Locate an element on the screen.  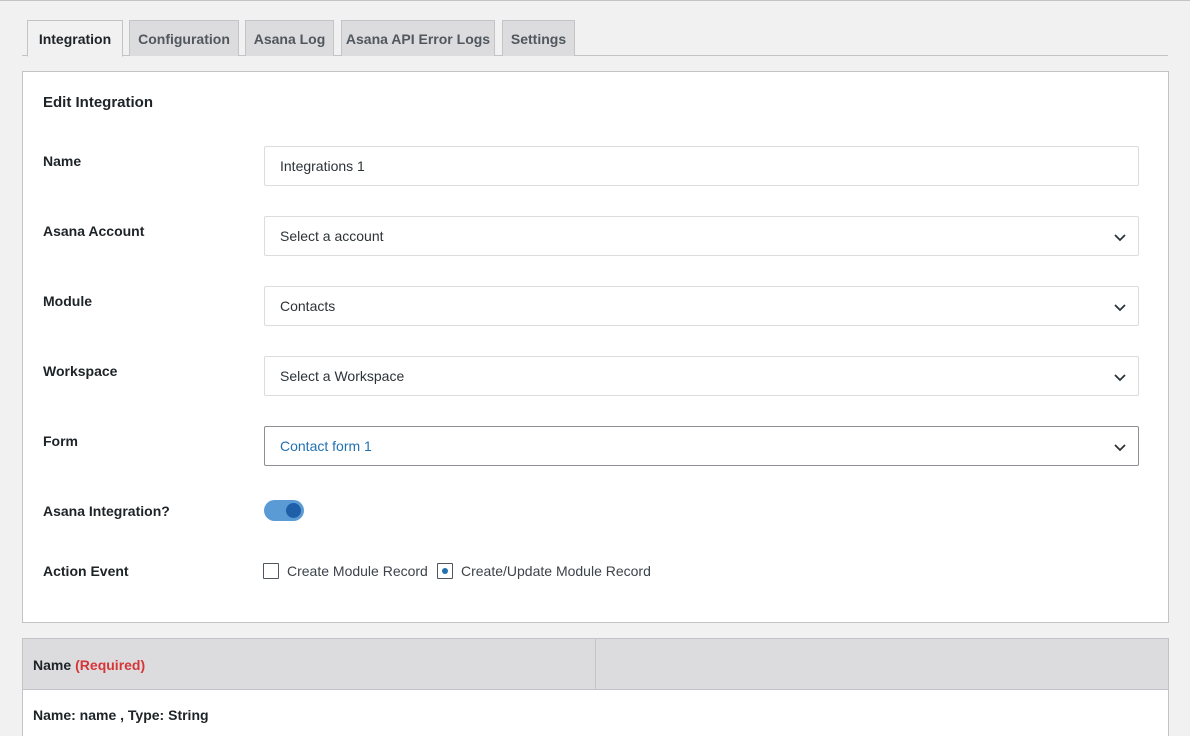
name-input-value: Integrations 1 is located at coordinates (322, 166).